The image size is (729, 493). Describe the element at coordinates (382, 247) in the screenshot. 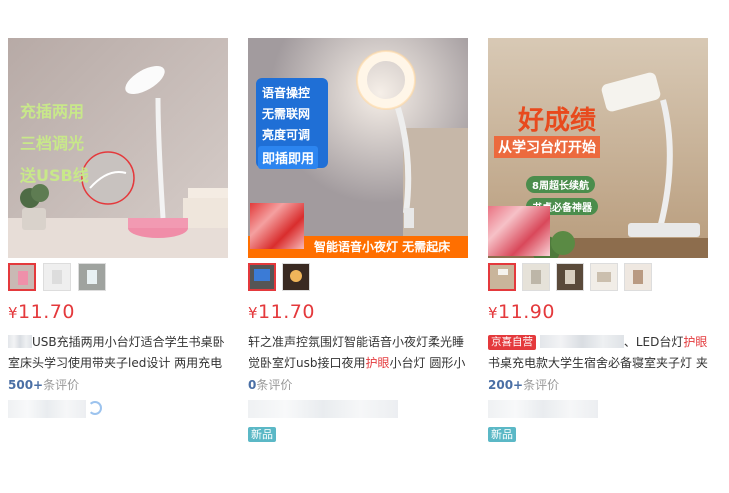

I see `bottom-banner-text: 智能语音小夜灯 无需起床` at that location.